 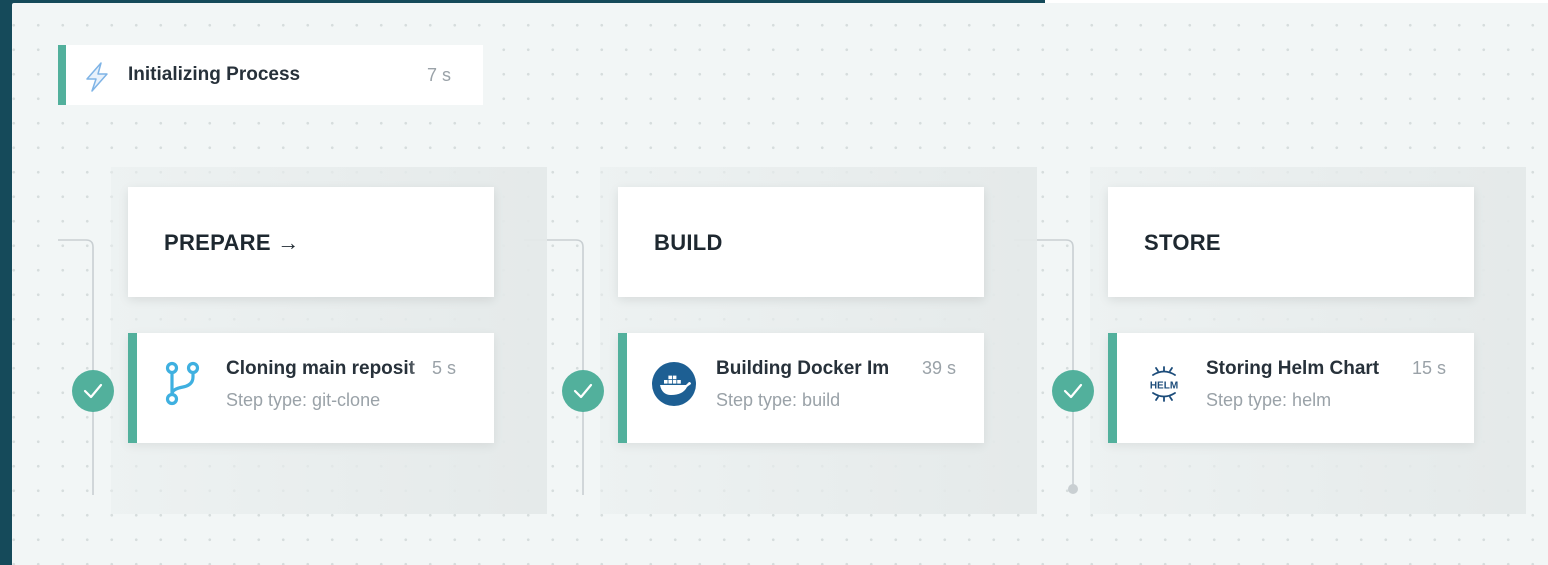 I want to click on step-type: Step type: build, so click(x=778, y=400).